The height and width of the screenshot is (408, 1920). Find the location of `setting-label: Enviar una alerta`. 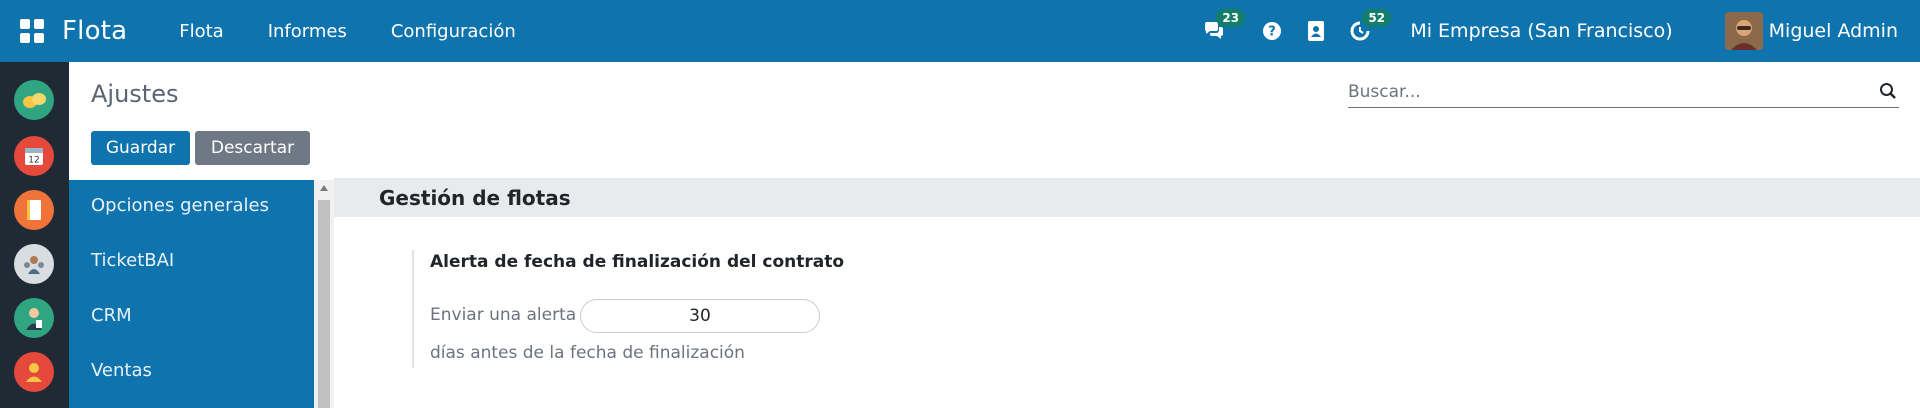

setting-label: Enviar una alerta is located at coordinates (503, 315).